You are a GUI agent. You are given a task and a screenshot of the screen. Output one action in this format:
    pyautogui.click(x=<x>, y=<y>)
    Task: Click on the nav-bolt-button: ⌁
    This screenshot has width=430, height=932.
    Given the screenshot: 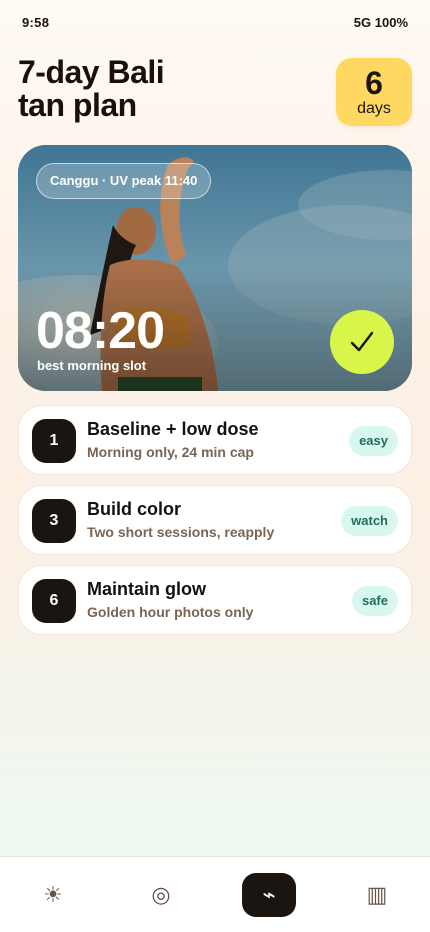 What is the action you would take?
    pyautogui.click(x=269, y=895)
    